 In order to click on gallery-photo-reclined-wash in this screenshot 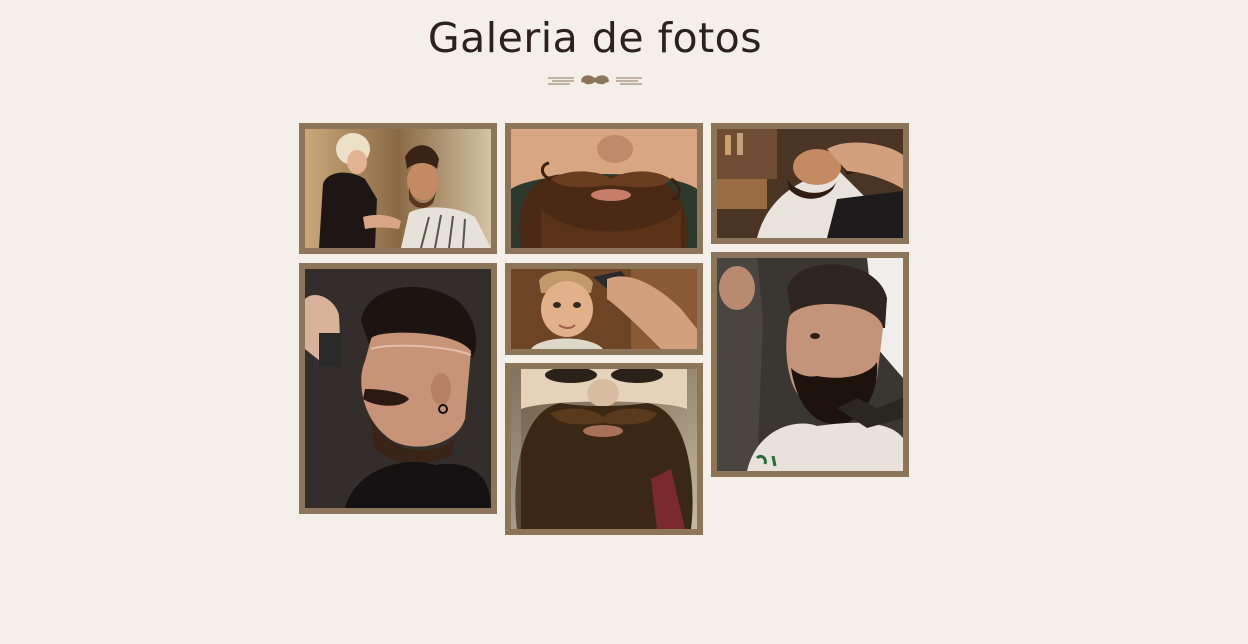, I will do `click(810, 183)`.